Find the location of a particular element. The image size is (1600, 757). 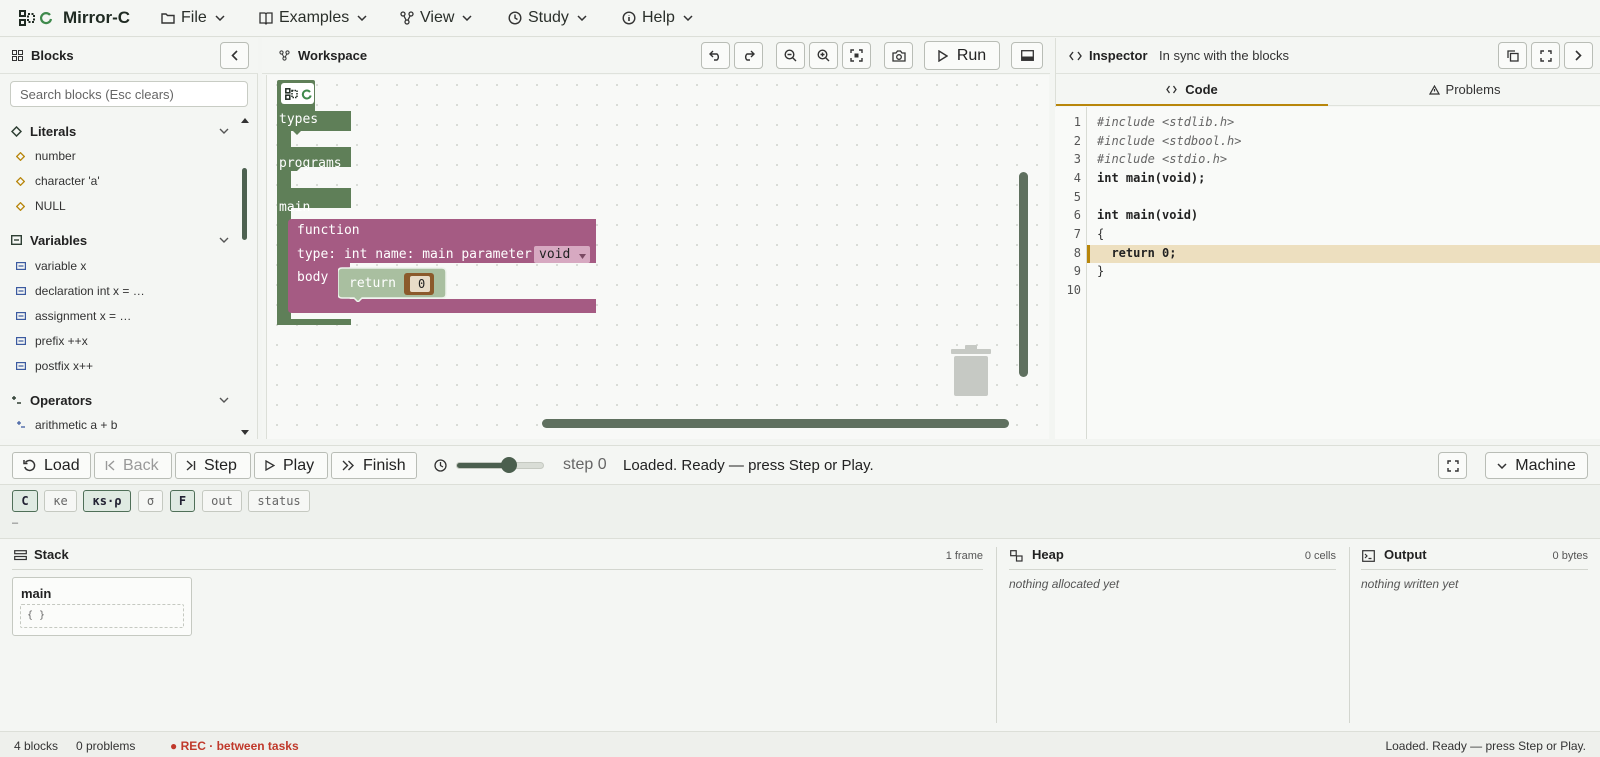

scroll-up-icon is located at coordinates (245, 120).